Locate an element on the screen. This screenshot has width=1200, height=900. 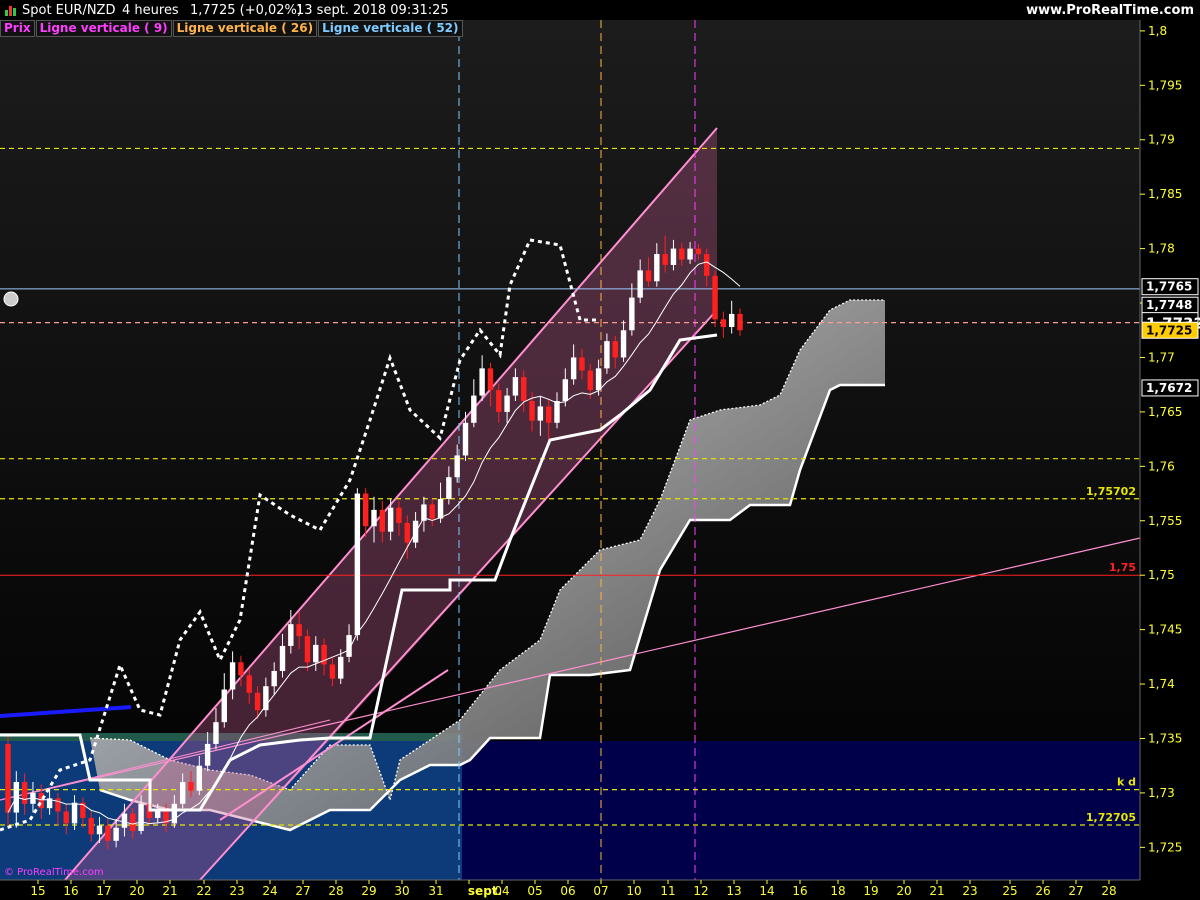
x-tick-label-16: 06 is located at coordinates (567, 891).